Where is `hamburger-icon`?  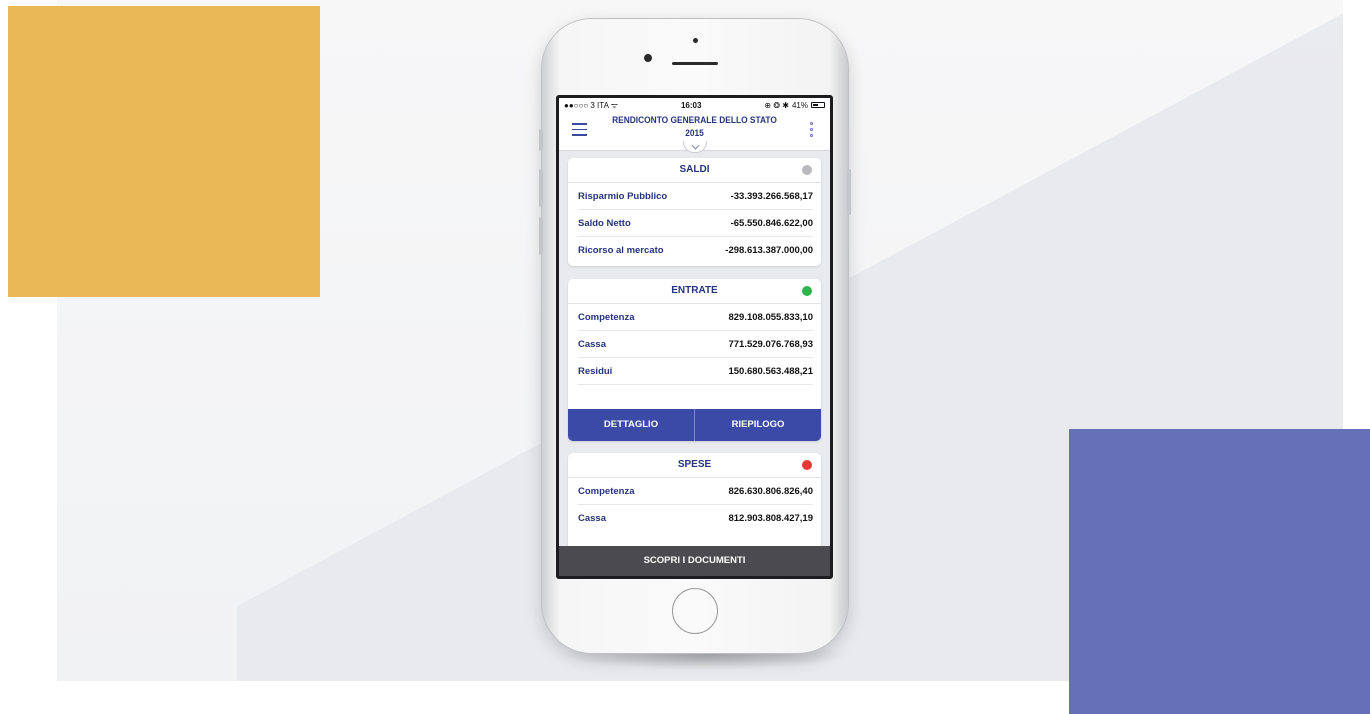
hamburger-icon is located at coordinates (579, 129).